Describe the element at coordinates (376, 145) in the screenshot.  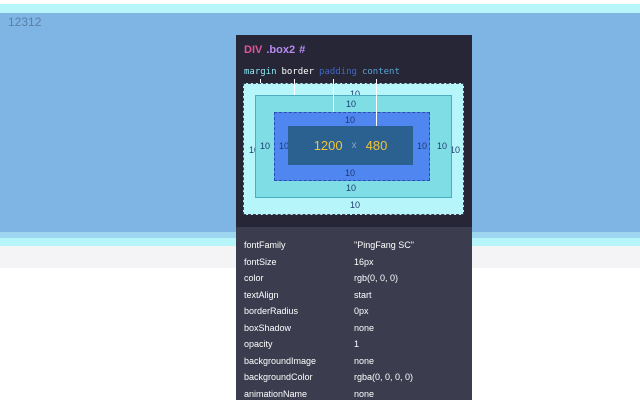
I see `content-height-value: 480` at that location.